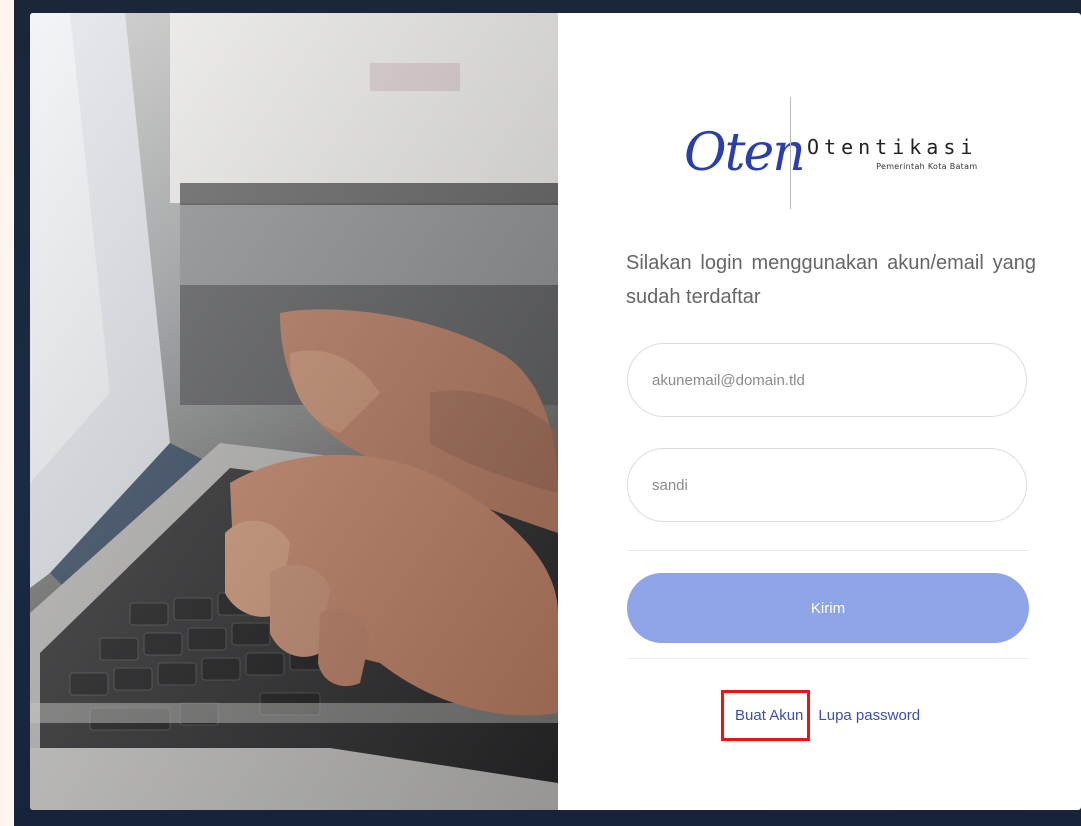 The width and height of the screenshot is (1081, 826). What do you see at coordinates (745, 153) in the screenshot?
I see `oten-logo-mark: Oten` at bounding box center [745, 153].